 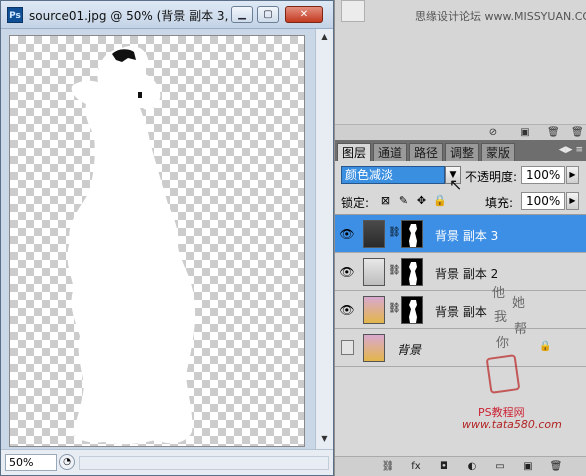 I want to click on adjustment-layer-icon: ◐, so click(x=472, y=467).